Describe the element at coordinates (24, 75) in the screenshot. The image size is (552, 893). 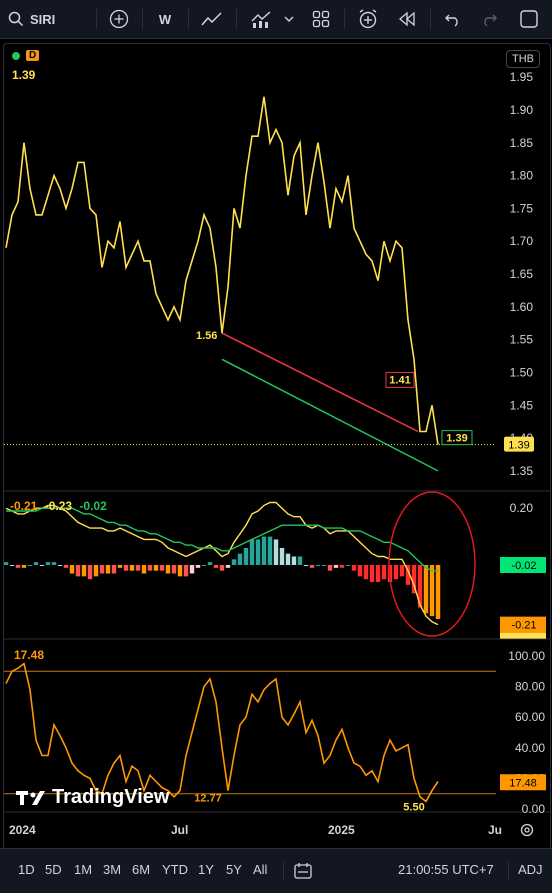
I see `last-price-legend: 1.39` at that location.